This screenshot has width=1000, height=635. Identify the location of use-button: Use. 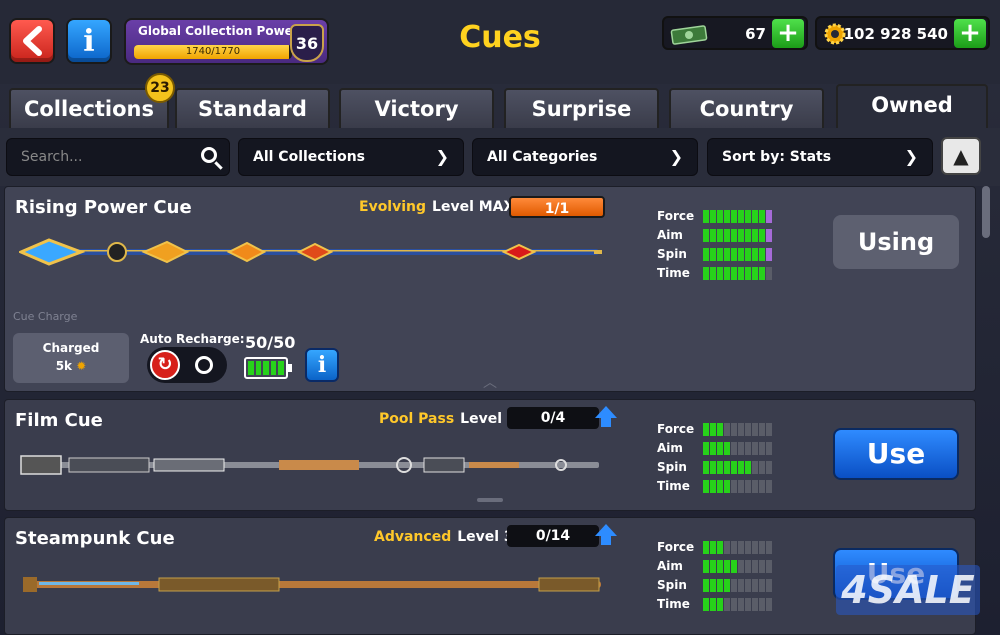
(896, 454).